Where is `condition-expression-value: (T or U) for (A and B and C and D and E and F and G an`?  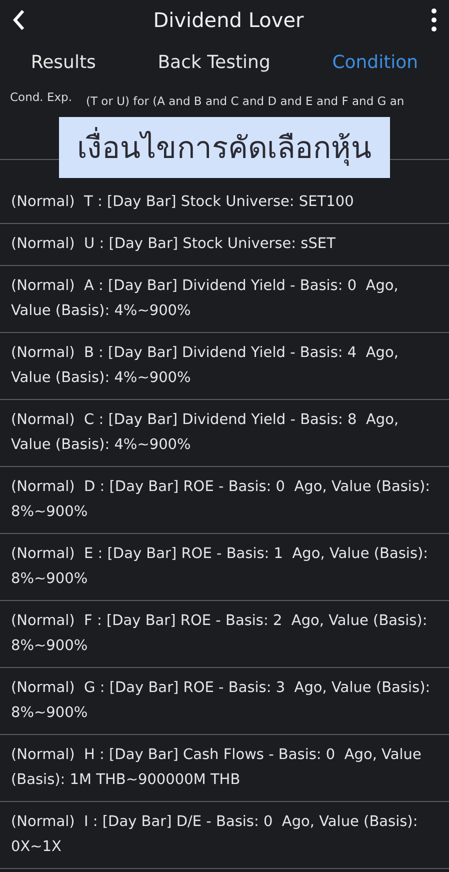 condition-expression-value: (T or U) for (A and B and C and D and E and F and G an is located at coordinates (245, 101).